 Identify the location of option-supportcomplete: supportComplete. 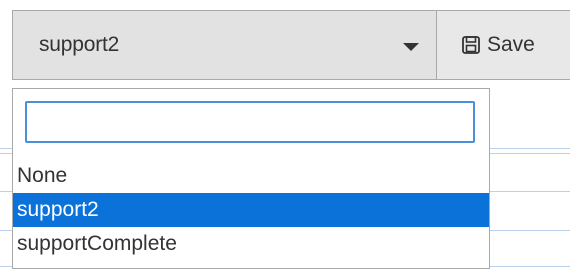
(251, 244).